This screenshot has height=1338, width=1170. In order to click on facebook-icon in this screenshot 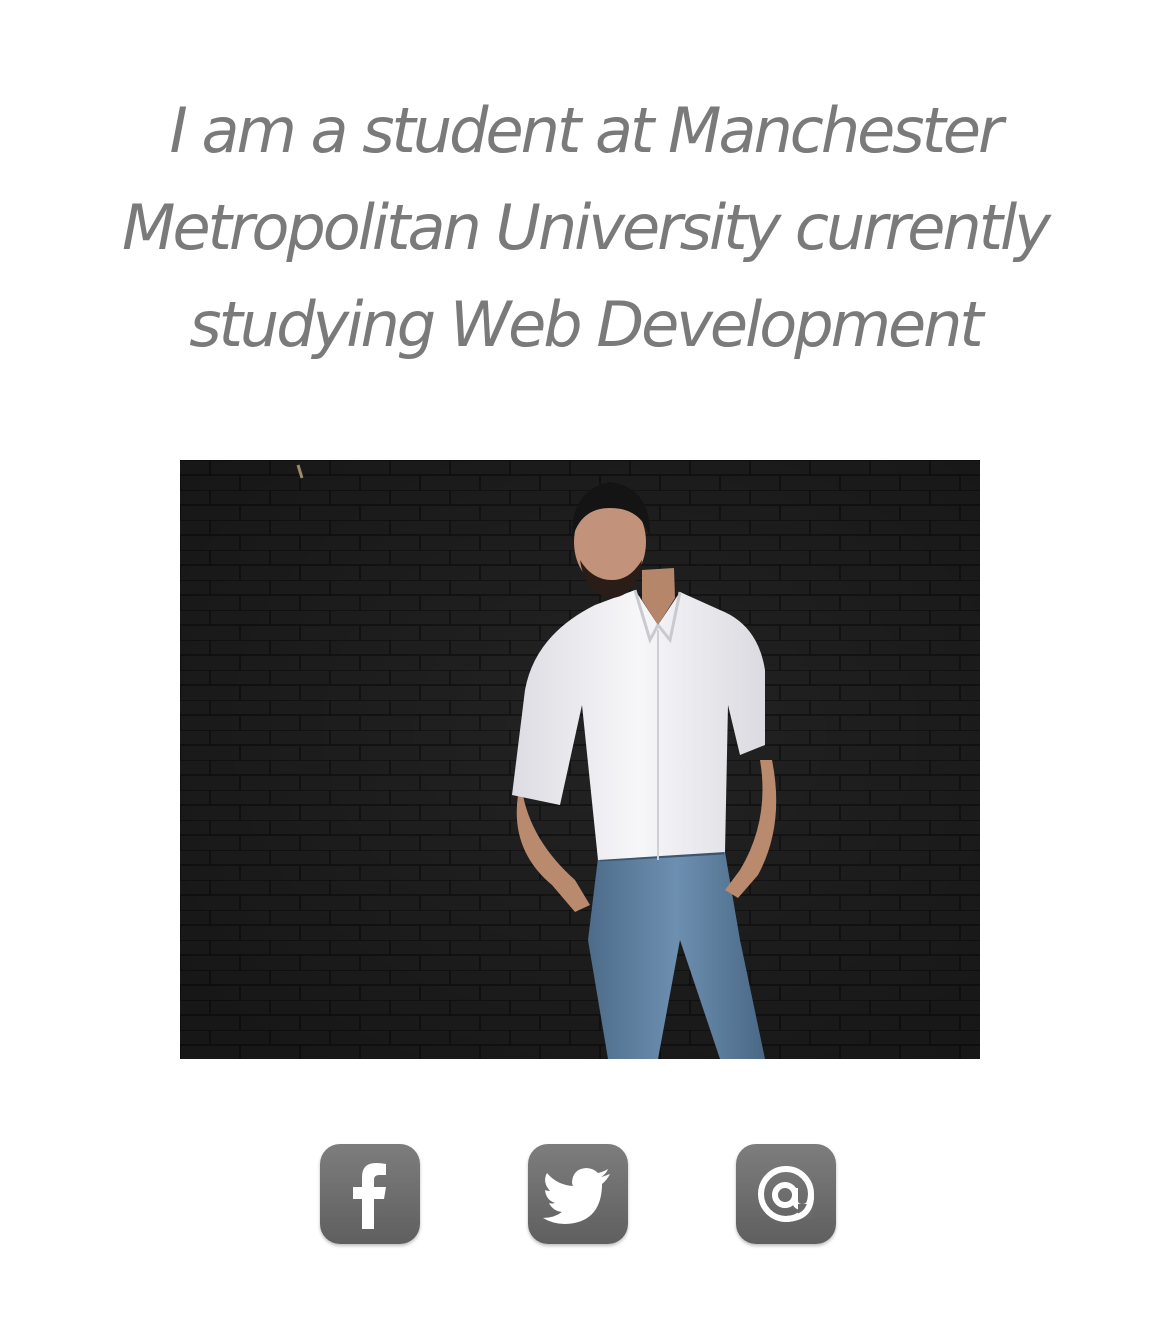, I will do `click(369, 1196)`.